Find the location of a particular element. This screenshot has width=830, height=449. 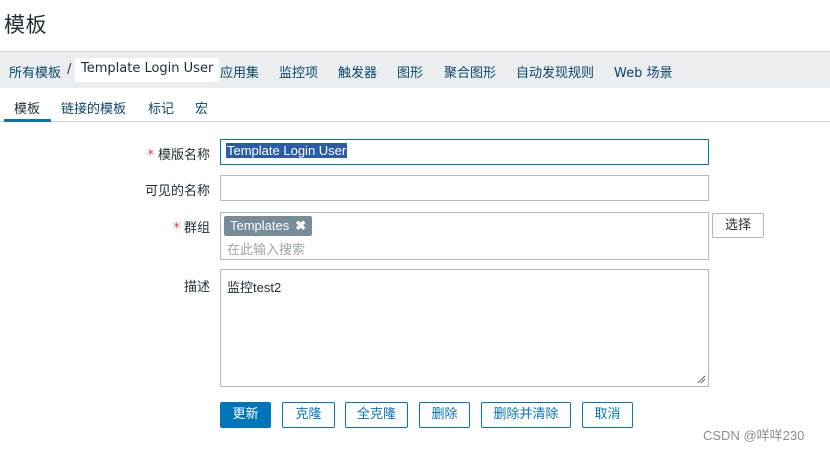

description-value: 监控test2 is located at coordinates (254, 287).